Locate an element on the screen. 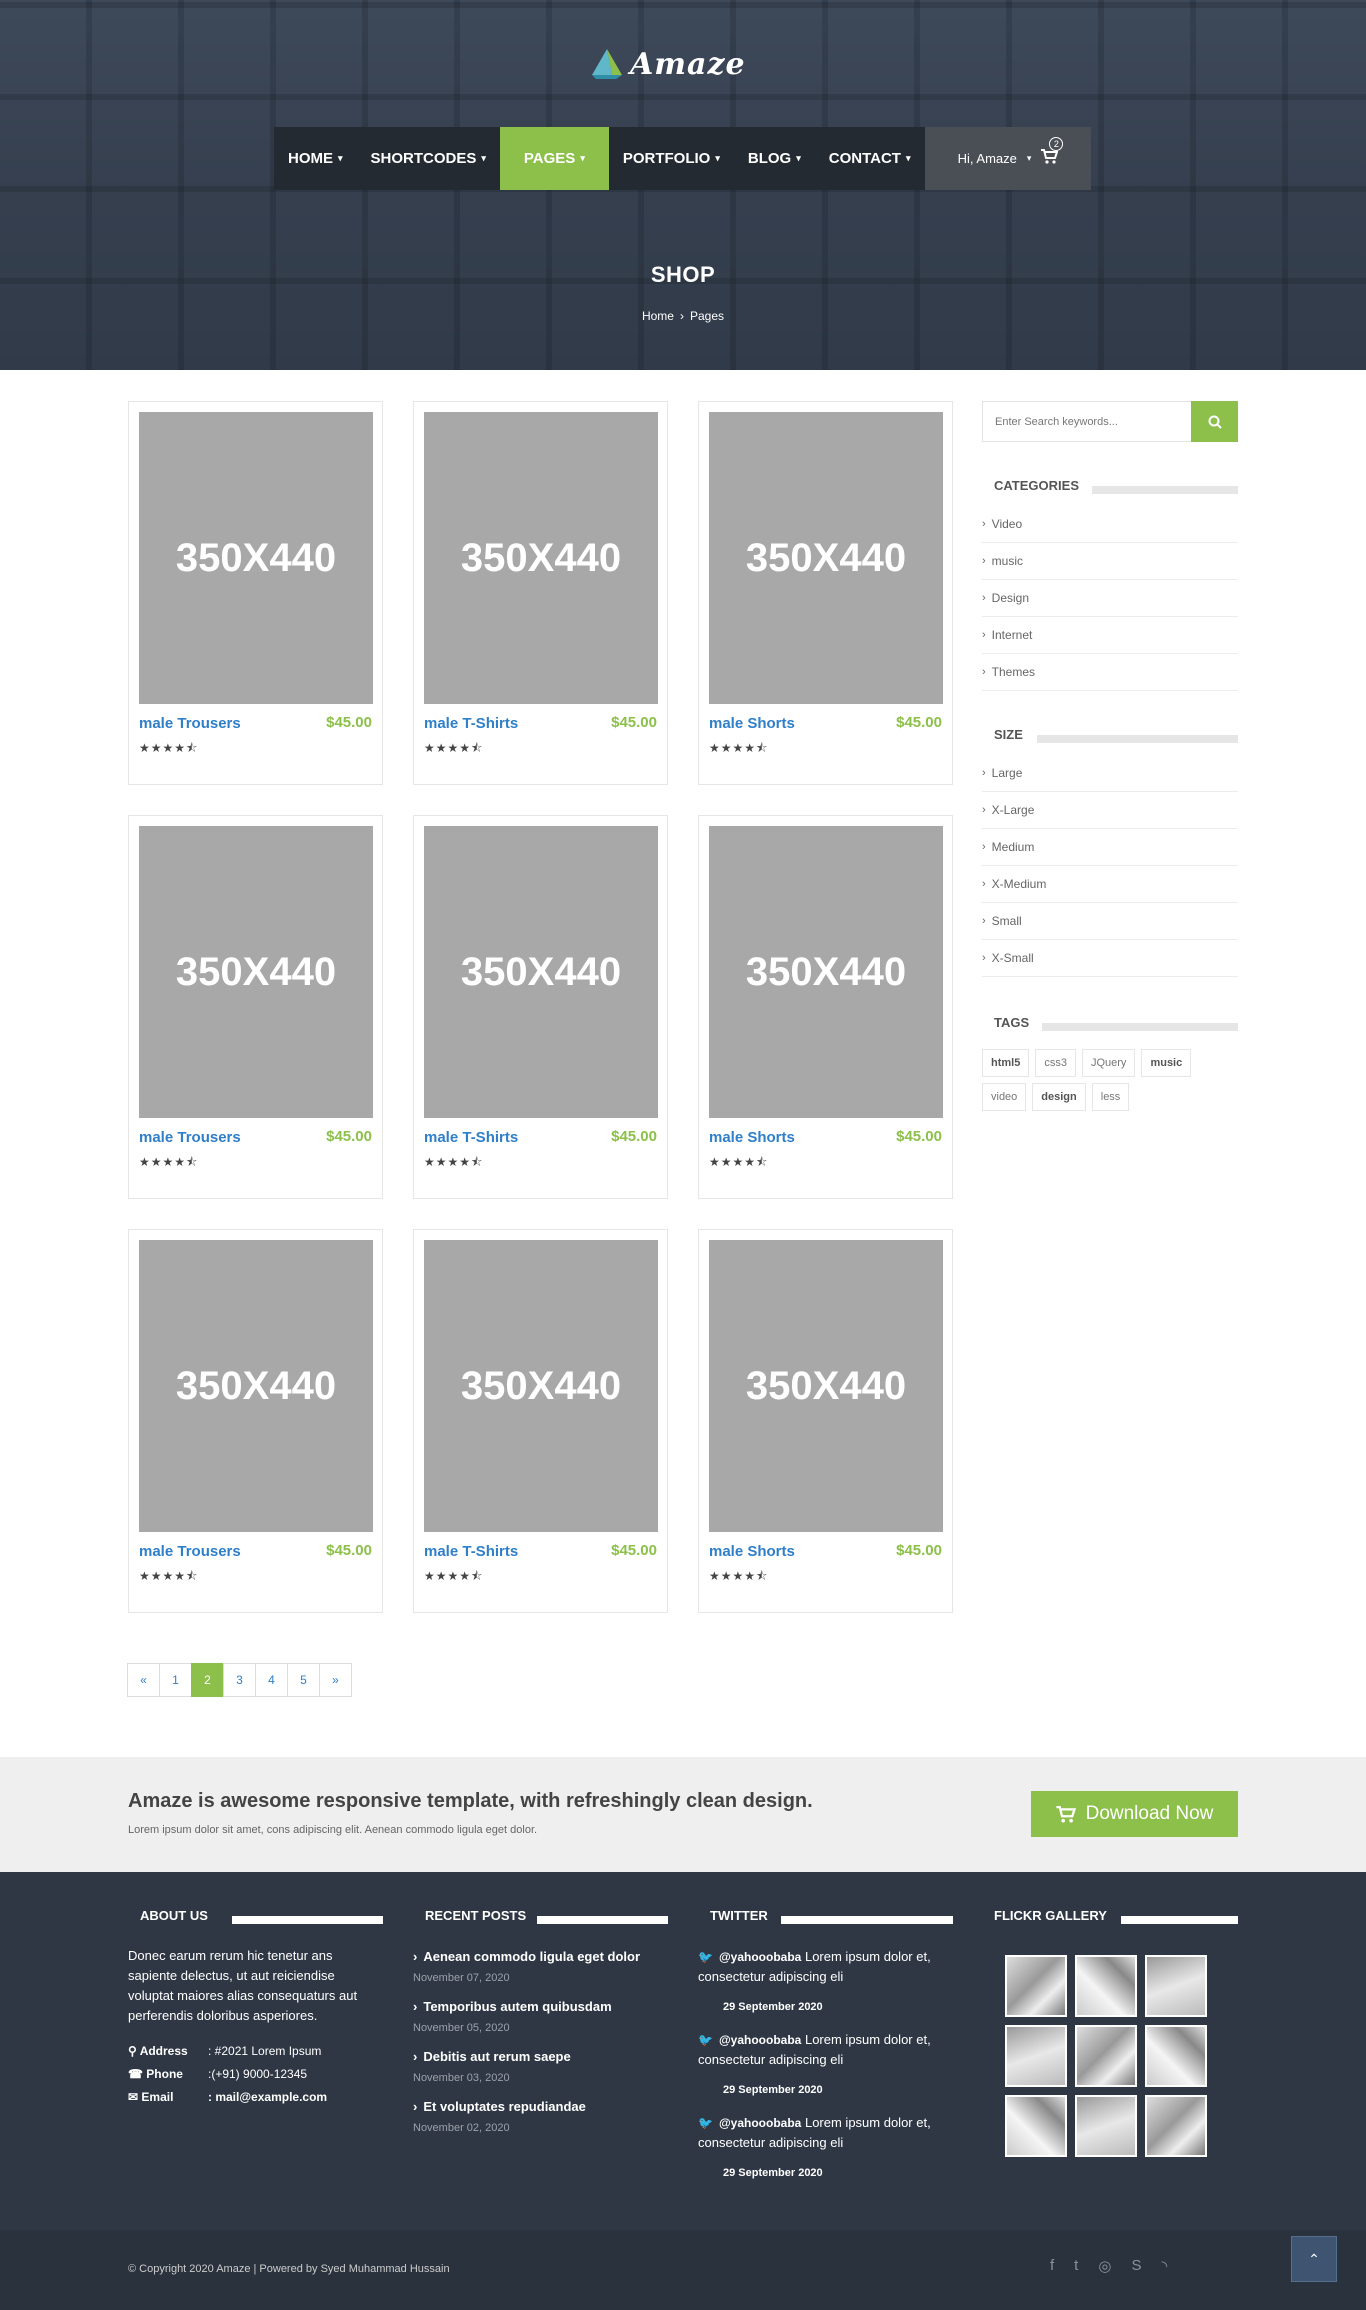 This screenshot has height=2310, width=1366. nav-item-shortcodes: SHORTCODES ▾ is located at coordinates (428, 158).